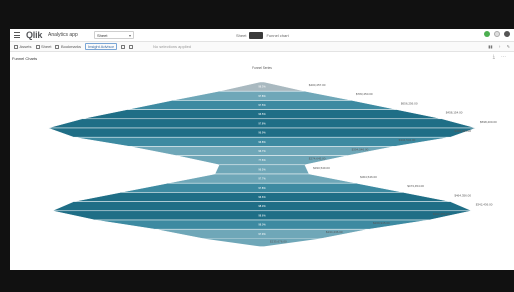  I want to click on forward-icon, so click(131, 46).